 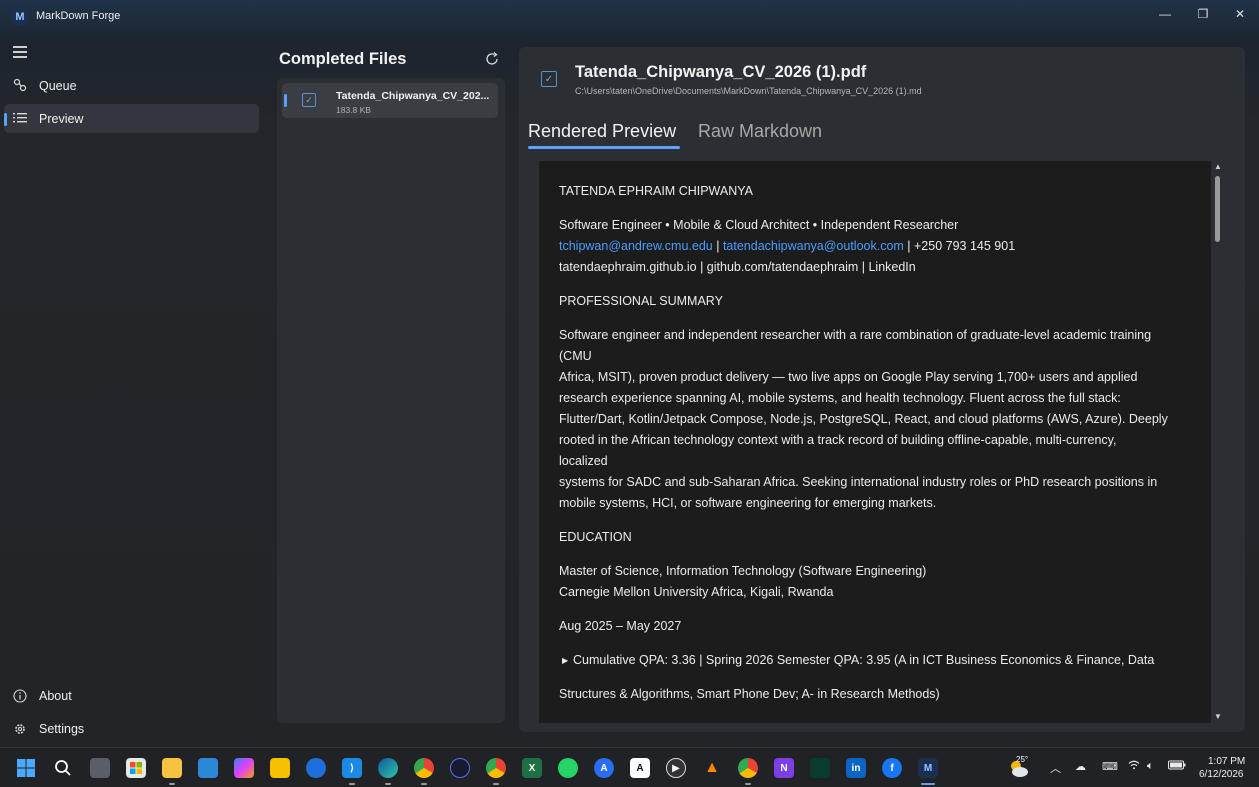 What do you see at coordinates (568, 768) in the screenshot?
I see `whatsapp-icon` at bounding box center [568, 768].